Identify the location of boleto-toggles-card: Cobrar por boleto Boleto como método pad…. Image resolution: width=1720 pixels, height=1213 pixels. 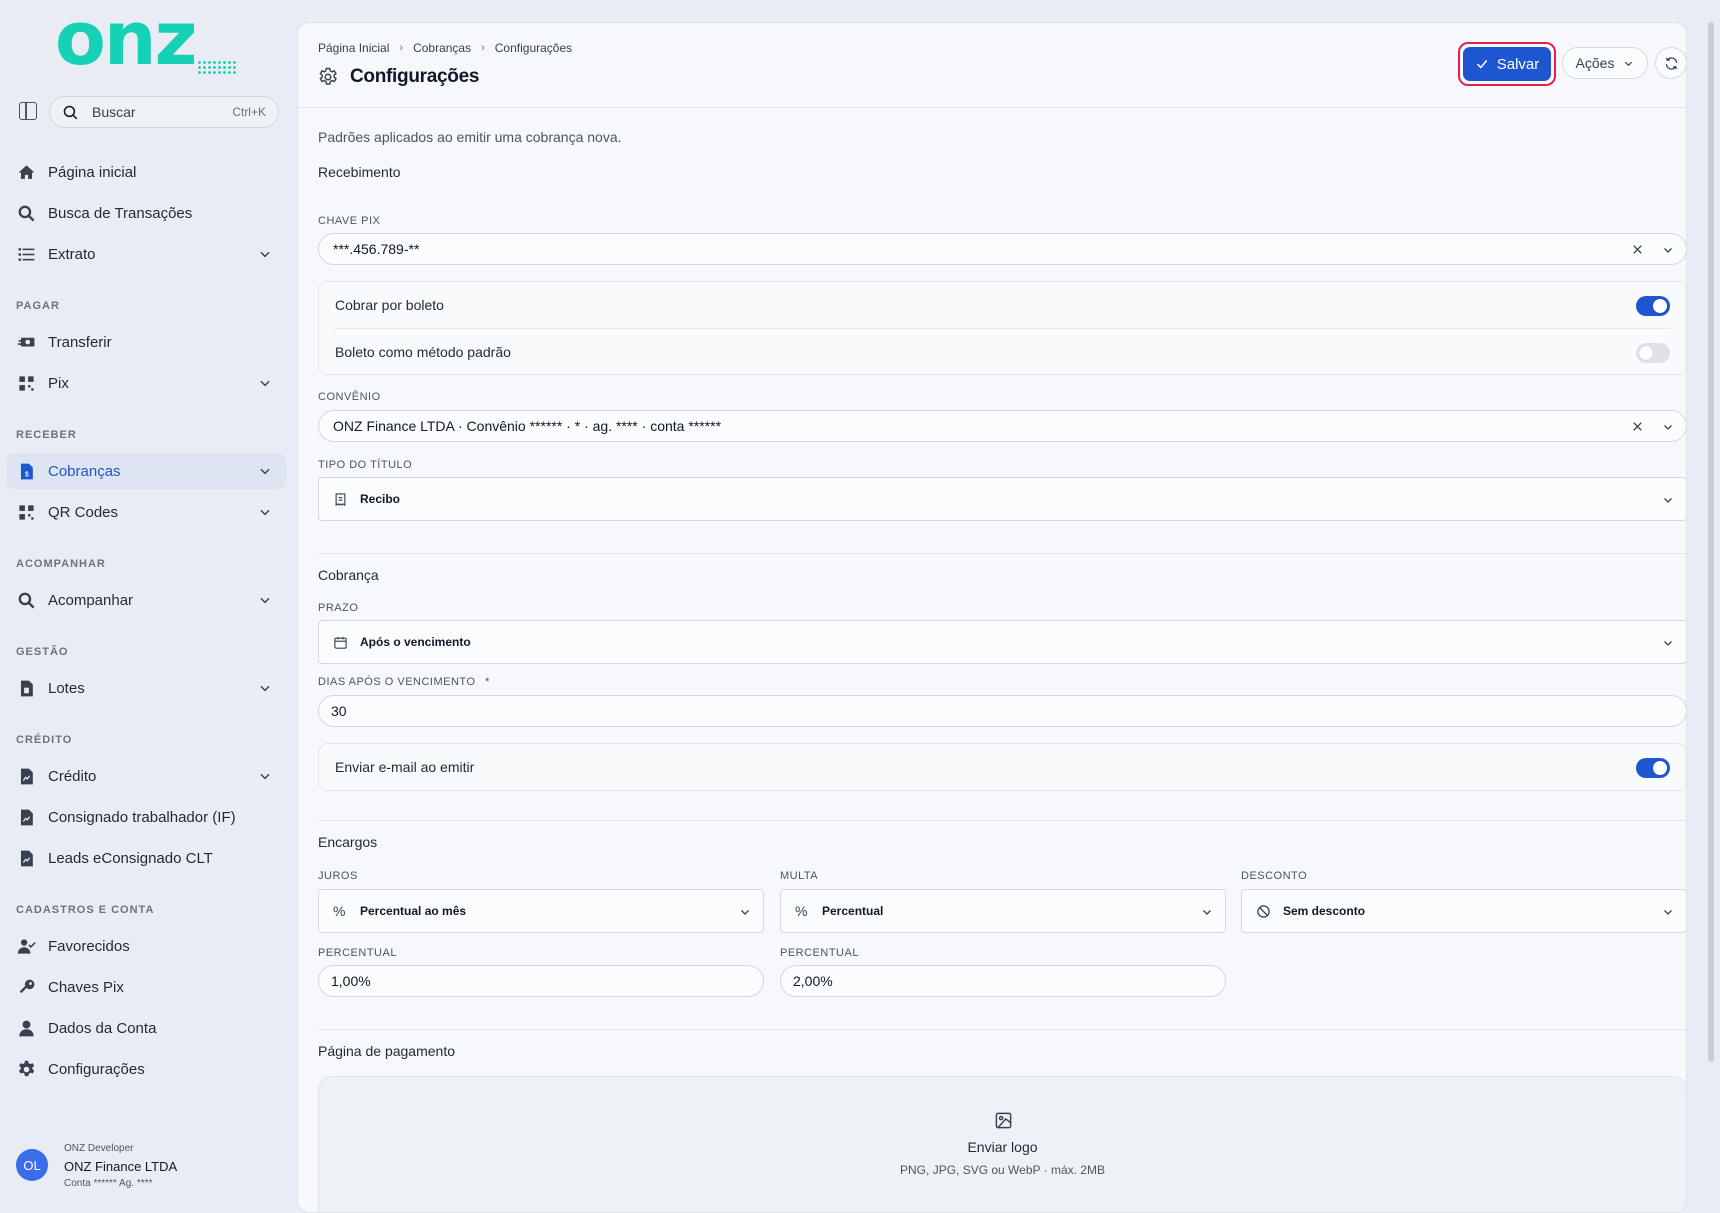
(1002, 328).